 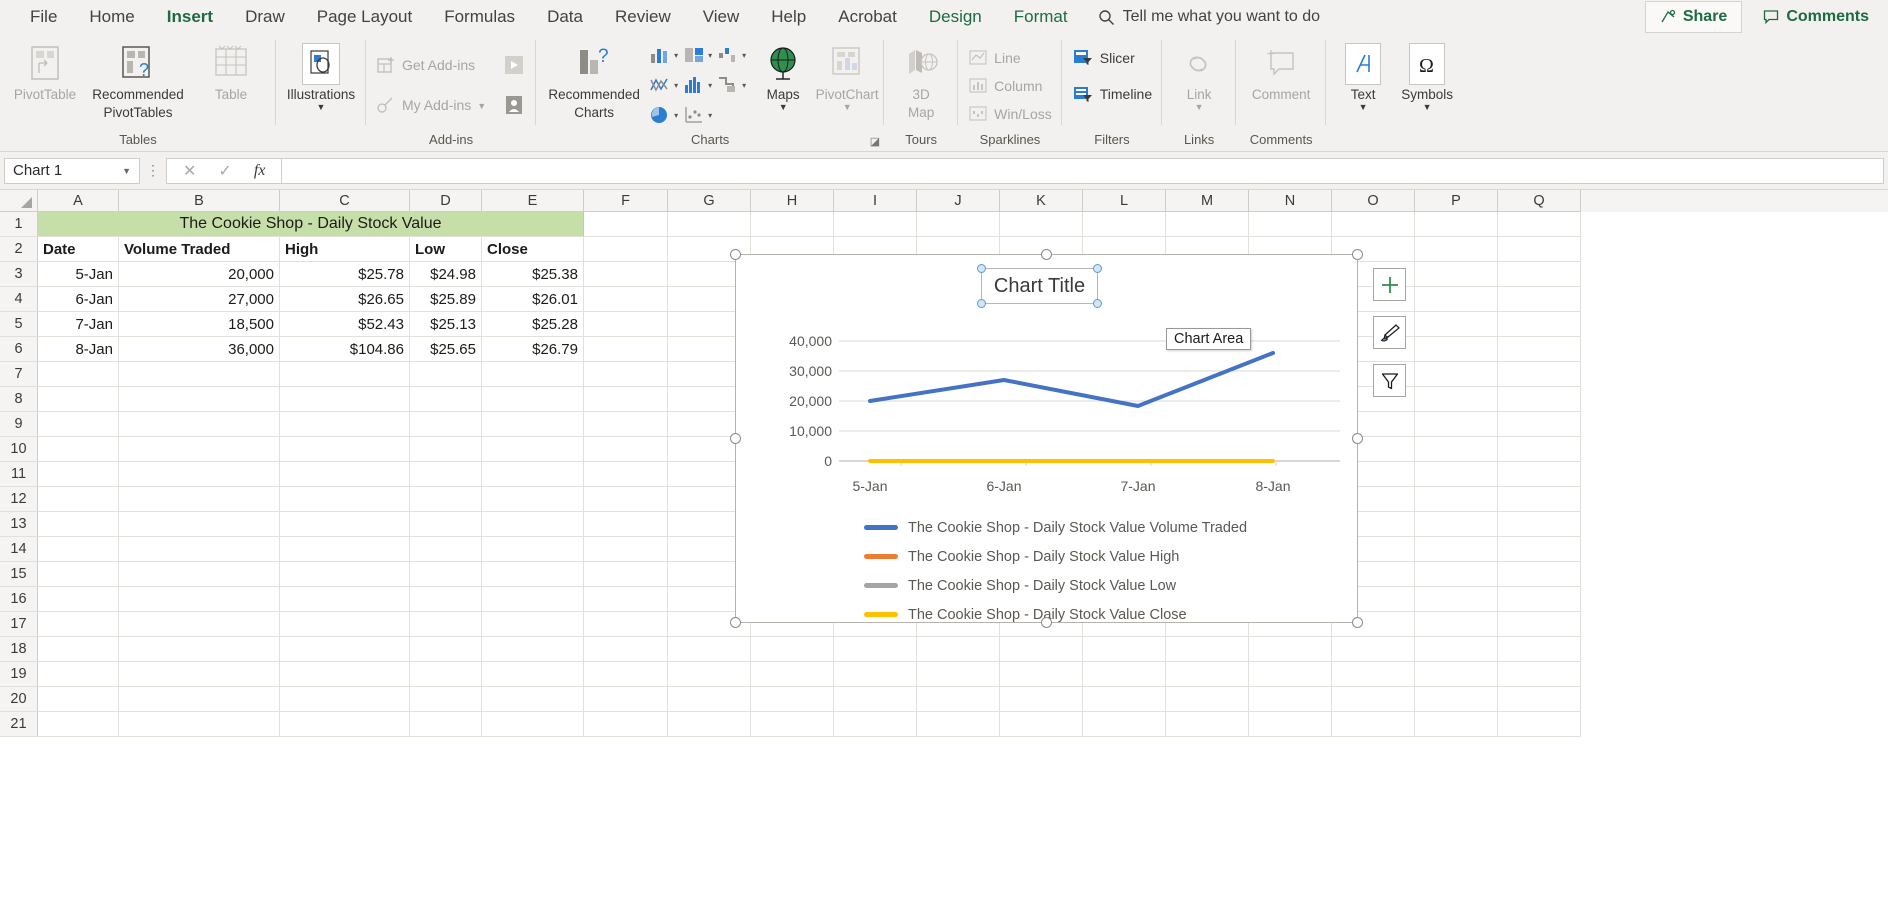 What do you see at coordinates (446, 549) in the screenshot?
I see `cell-D14` at bounding box center [446, 549].